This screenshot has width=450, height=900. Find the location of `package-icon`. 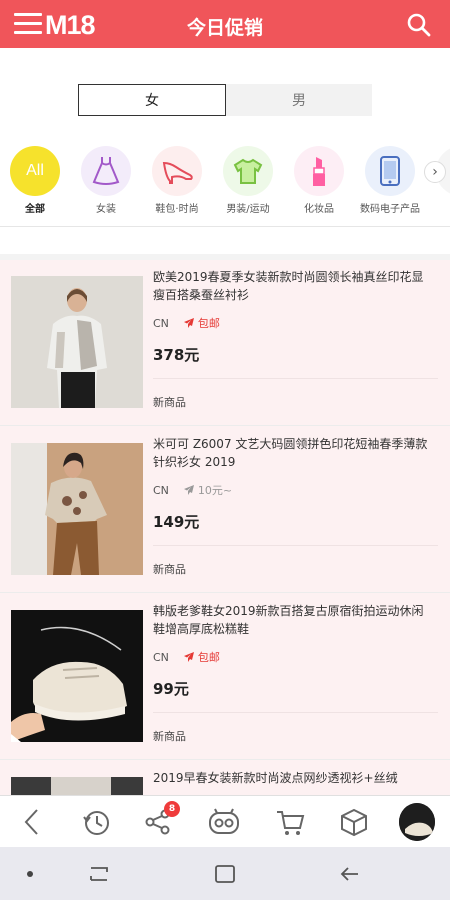

package-icon is located at coordinates (354, 822).